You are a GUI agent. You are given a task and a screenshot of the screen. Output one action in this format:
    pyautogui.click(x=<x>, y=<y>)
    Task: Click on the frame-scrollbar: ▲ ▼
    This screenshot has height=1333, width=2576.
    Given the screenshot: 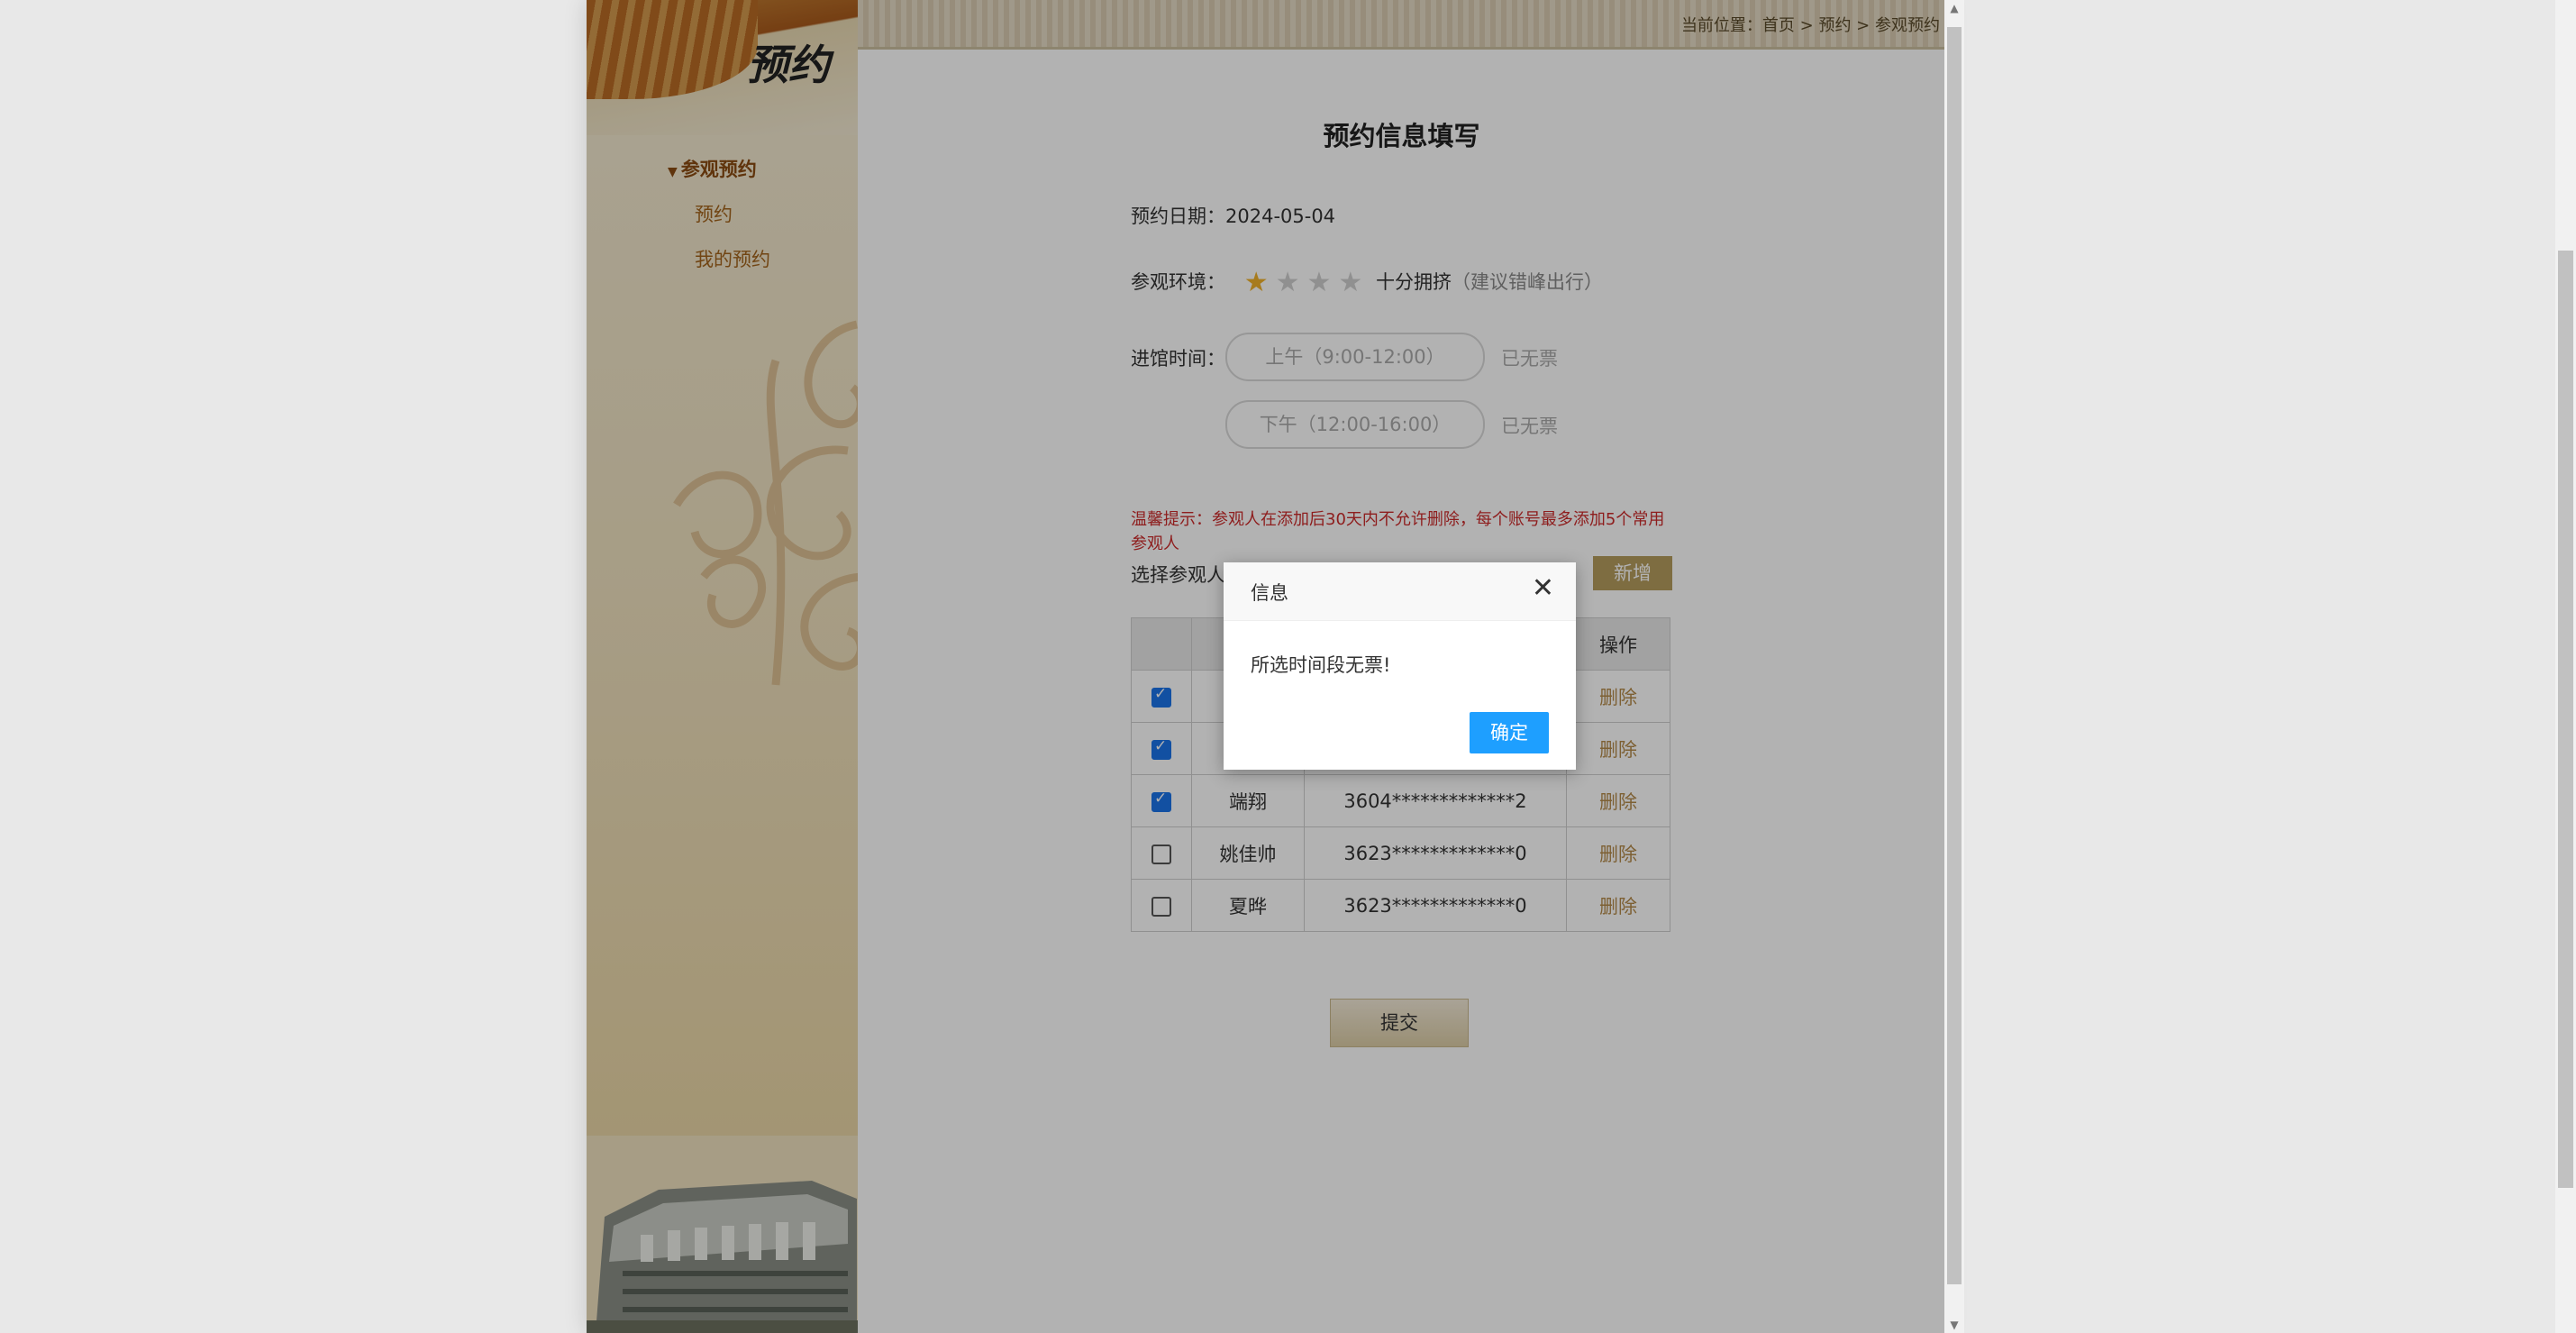 What is the action you would take?
    pyautogui.click(x=1954, y=666)
    